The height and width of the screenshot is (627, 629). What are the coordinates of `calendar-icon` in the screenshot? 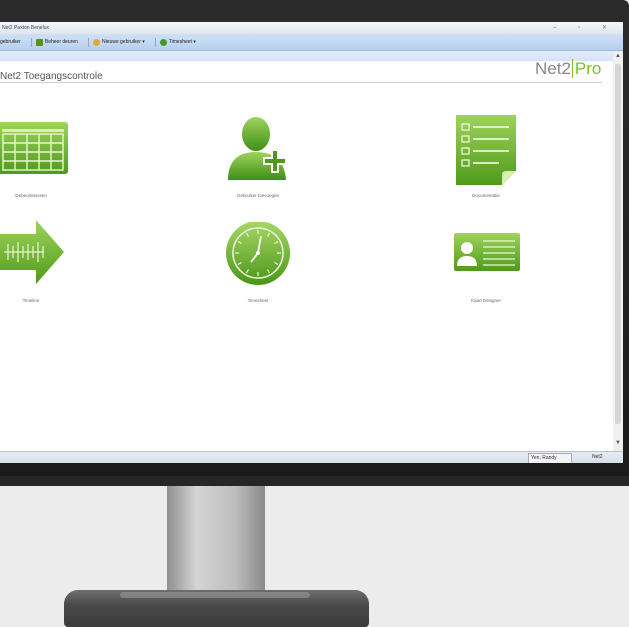 It's located at (34, 148).